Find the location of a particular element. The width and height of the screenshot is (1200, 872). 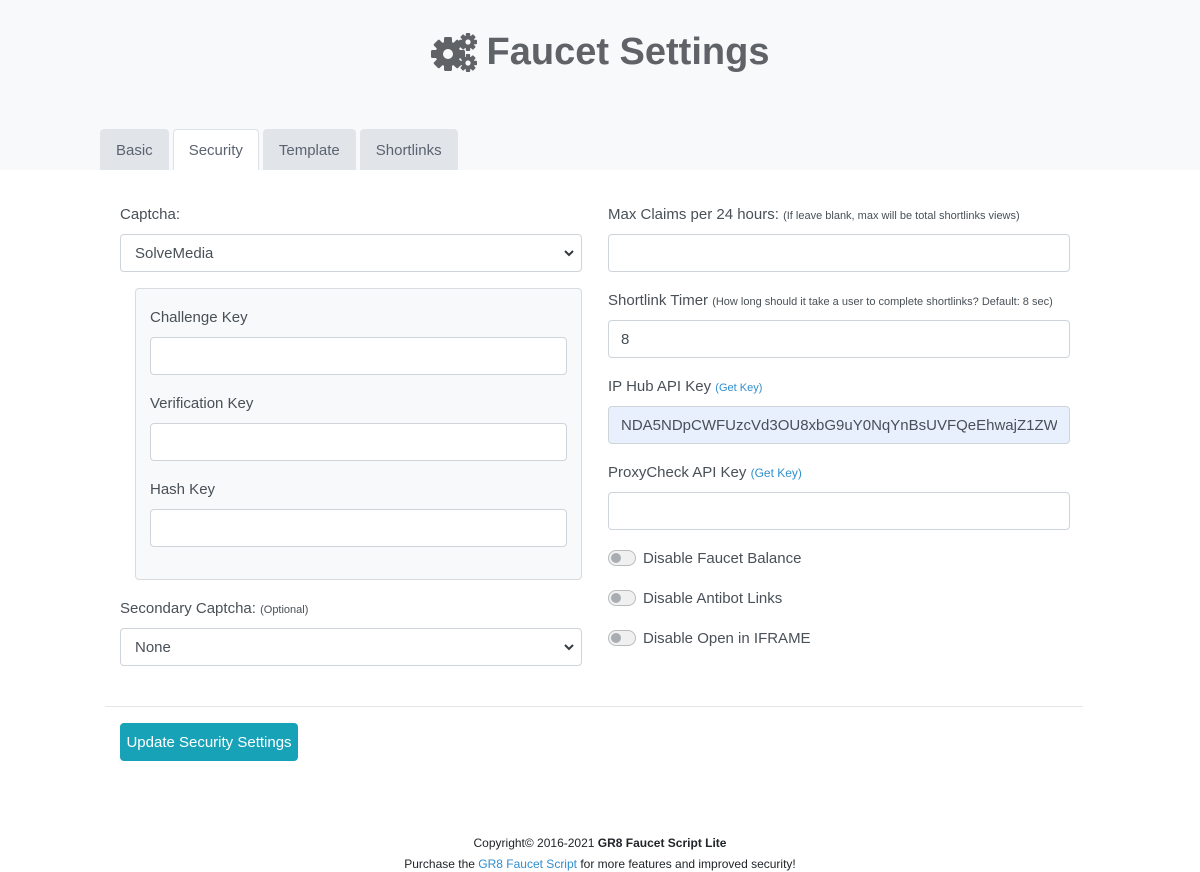

disable-open-in-iframe-switch is located at coordinates (622, 638).